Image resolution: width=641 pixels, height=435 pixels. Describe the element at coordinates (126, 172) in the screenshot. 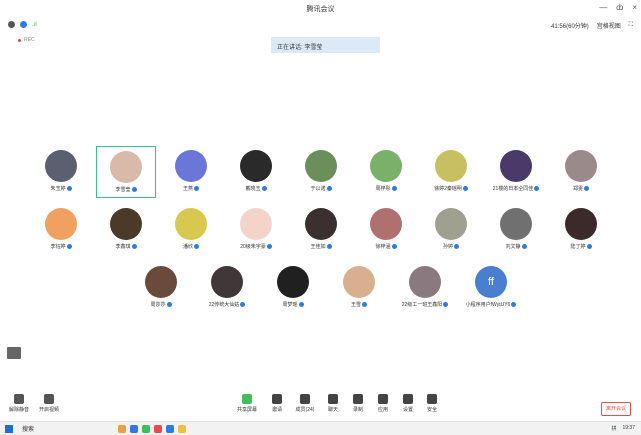

I see `participant-tile: 李雪莹` at that location.